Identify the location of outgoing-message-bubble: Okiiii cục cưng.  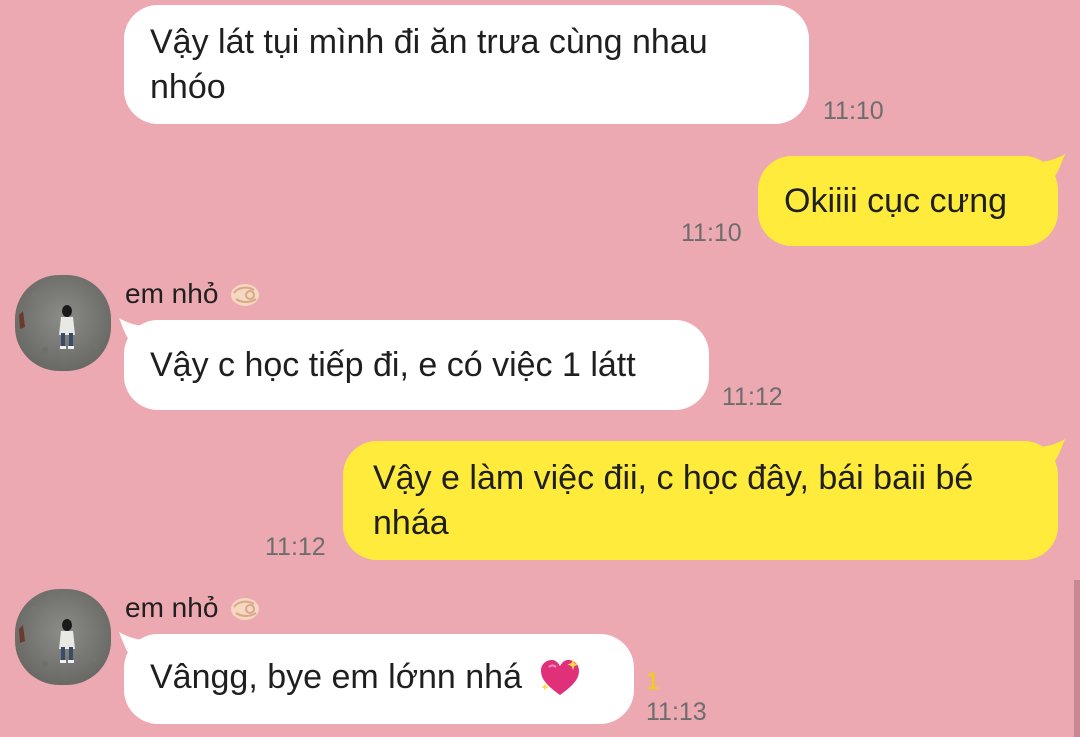
(908, 201).